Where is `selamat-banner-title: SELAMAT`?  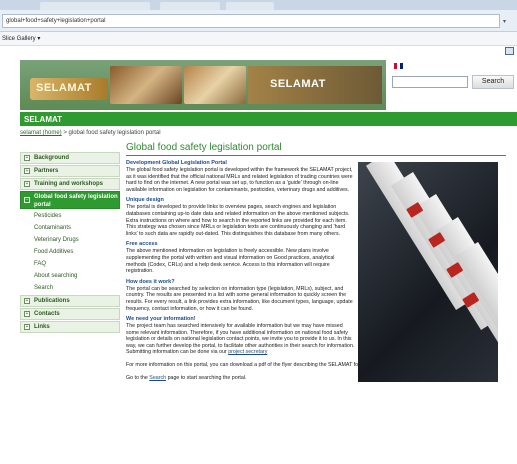
selamat-banner-title: SELAMAT is located at coordinates (315, 85).